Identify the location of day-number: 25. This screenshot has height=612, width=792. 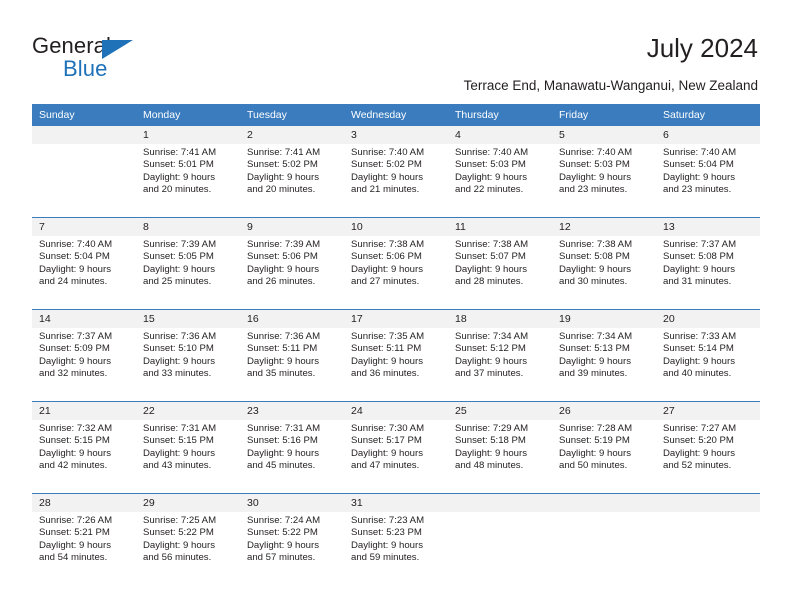
(500, 411).